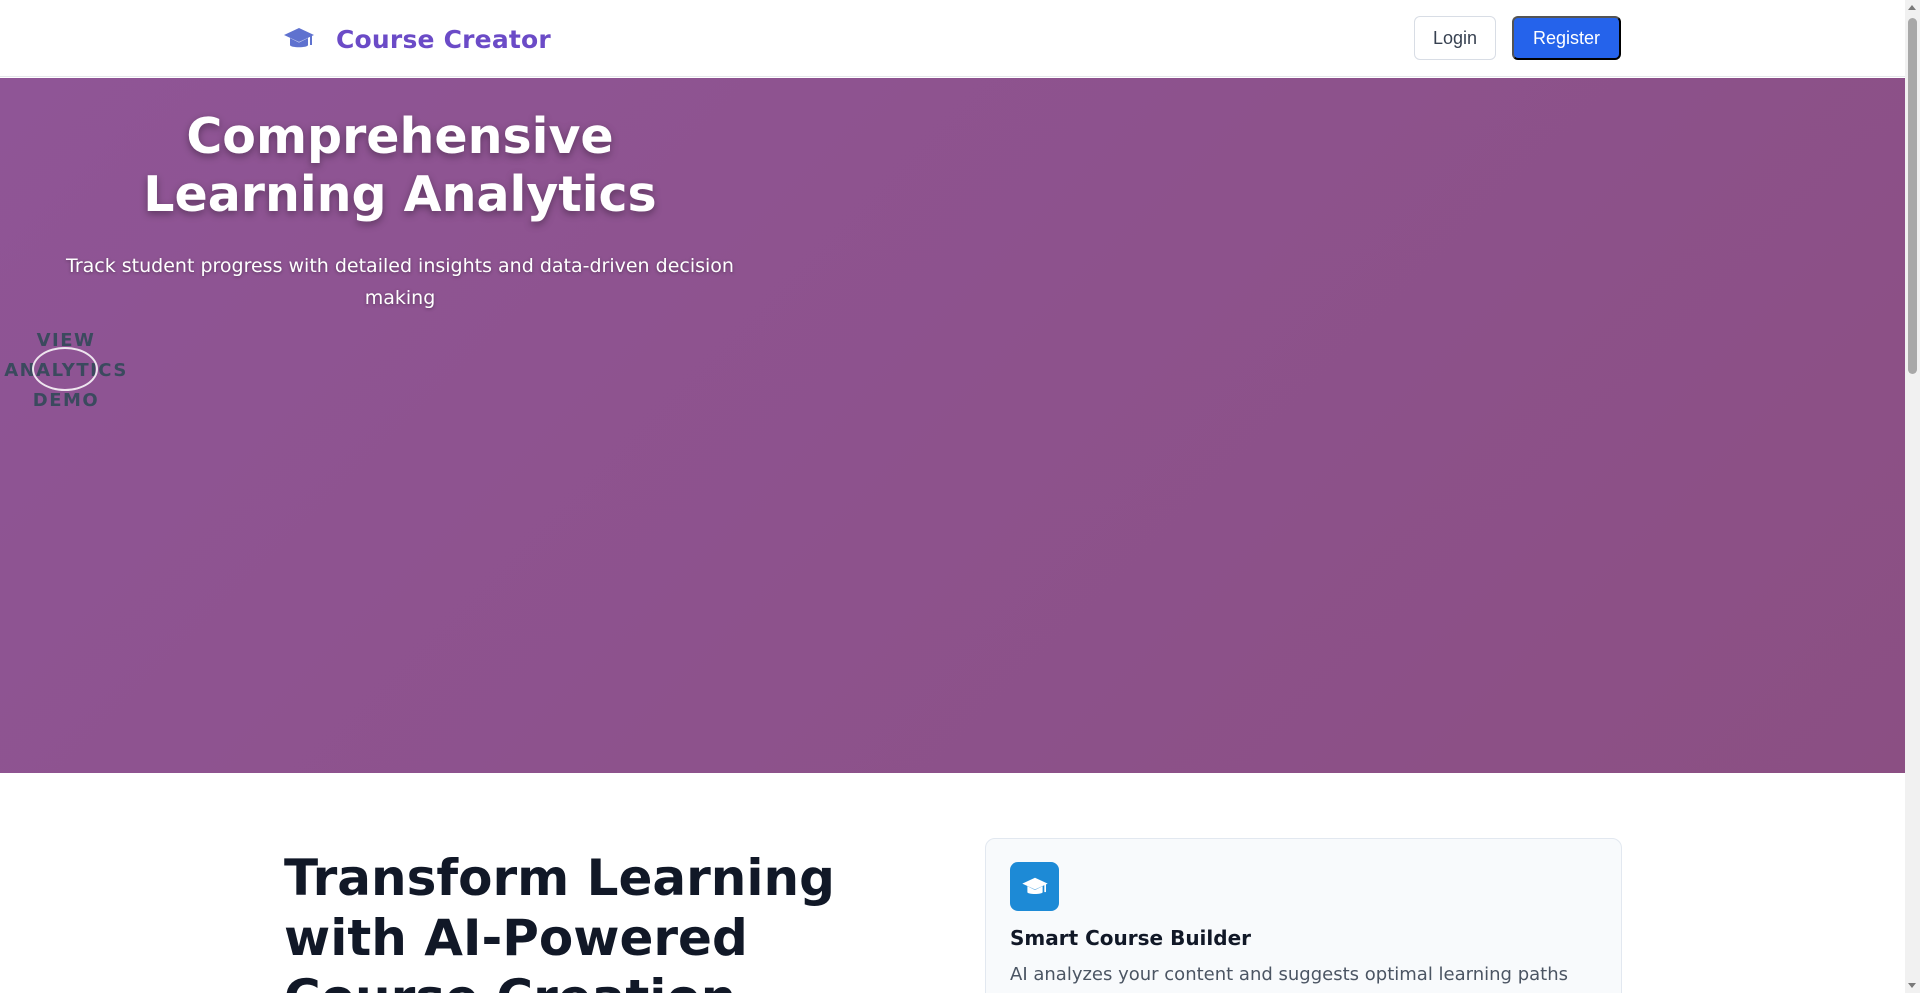  What do you see at coordinates (1912, 196) in the screenshot?
I see `scrollbar-thumb` at bounding box center [1912, 196].